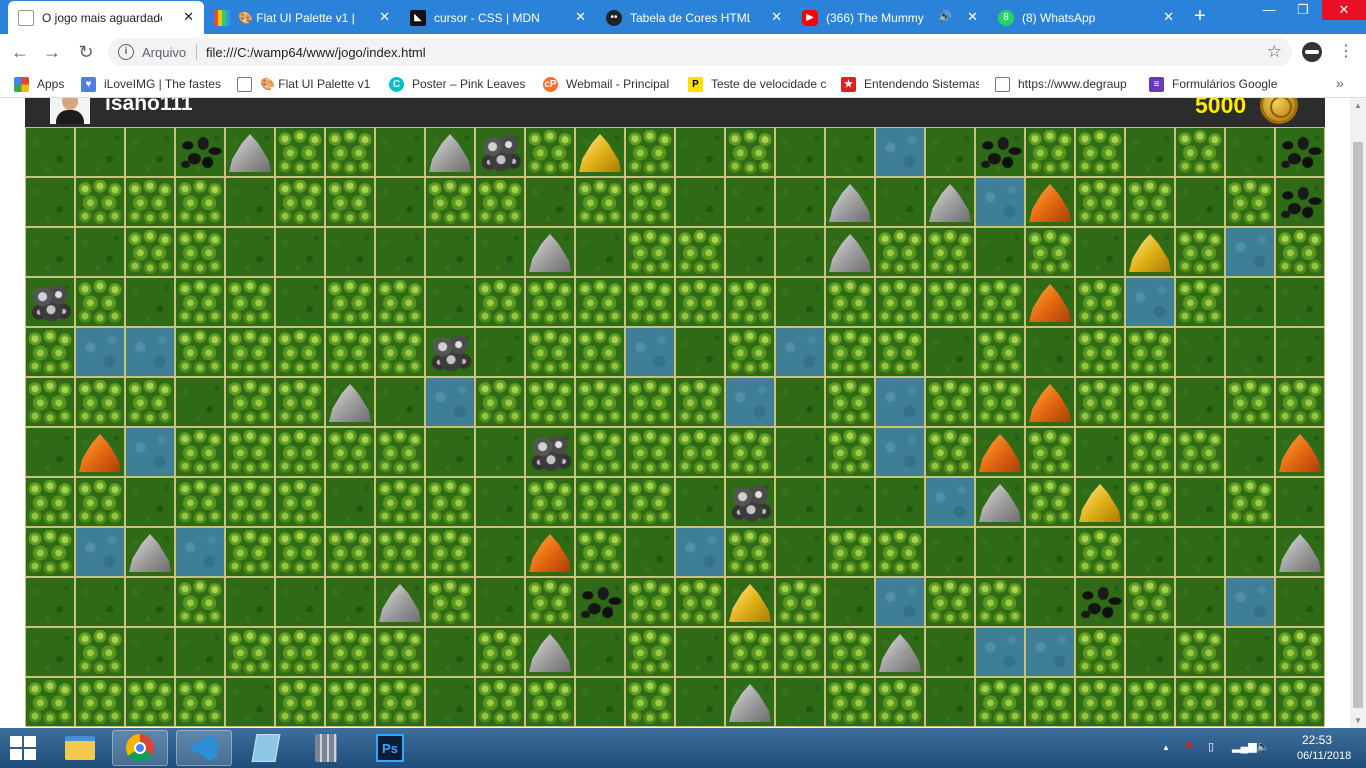 The width and height of the screenshot is (1366, 768). Describe the element at coordinates (1317, 740) in the screenshot. I see `clock-time: 22:53` at that location.